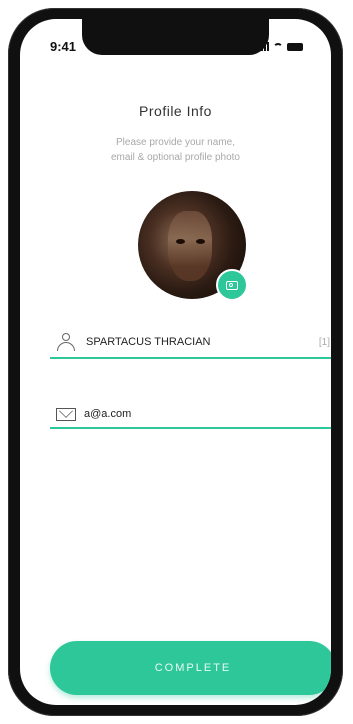 This screenshot has height=724, width=353. What do you see at coordinates (324, 342) in the screenshot?
I see `name-counter: [1]` at bounding box center [324, 342].